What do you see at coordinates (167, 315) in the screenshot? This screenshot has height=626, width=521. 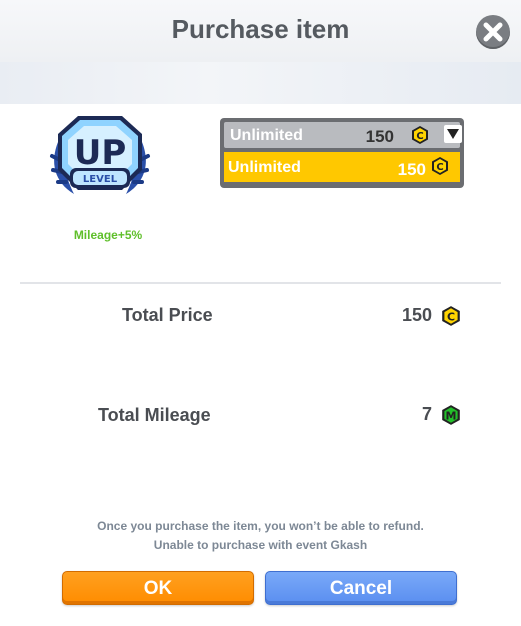 I see `total-price-label: Total Price` at bounding box center [167, 315].